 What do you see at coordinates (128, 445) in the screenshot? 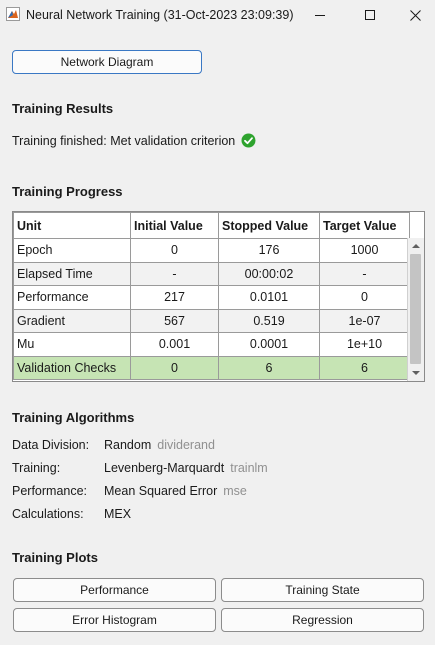
I see `data-division-method: Random` at bounding box center [128, 445].